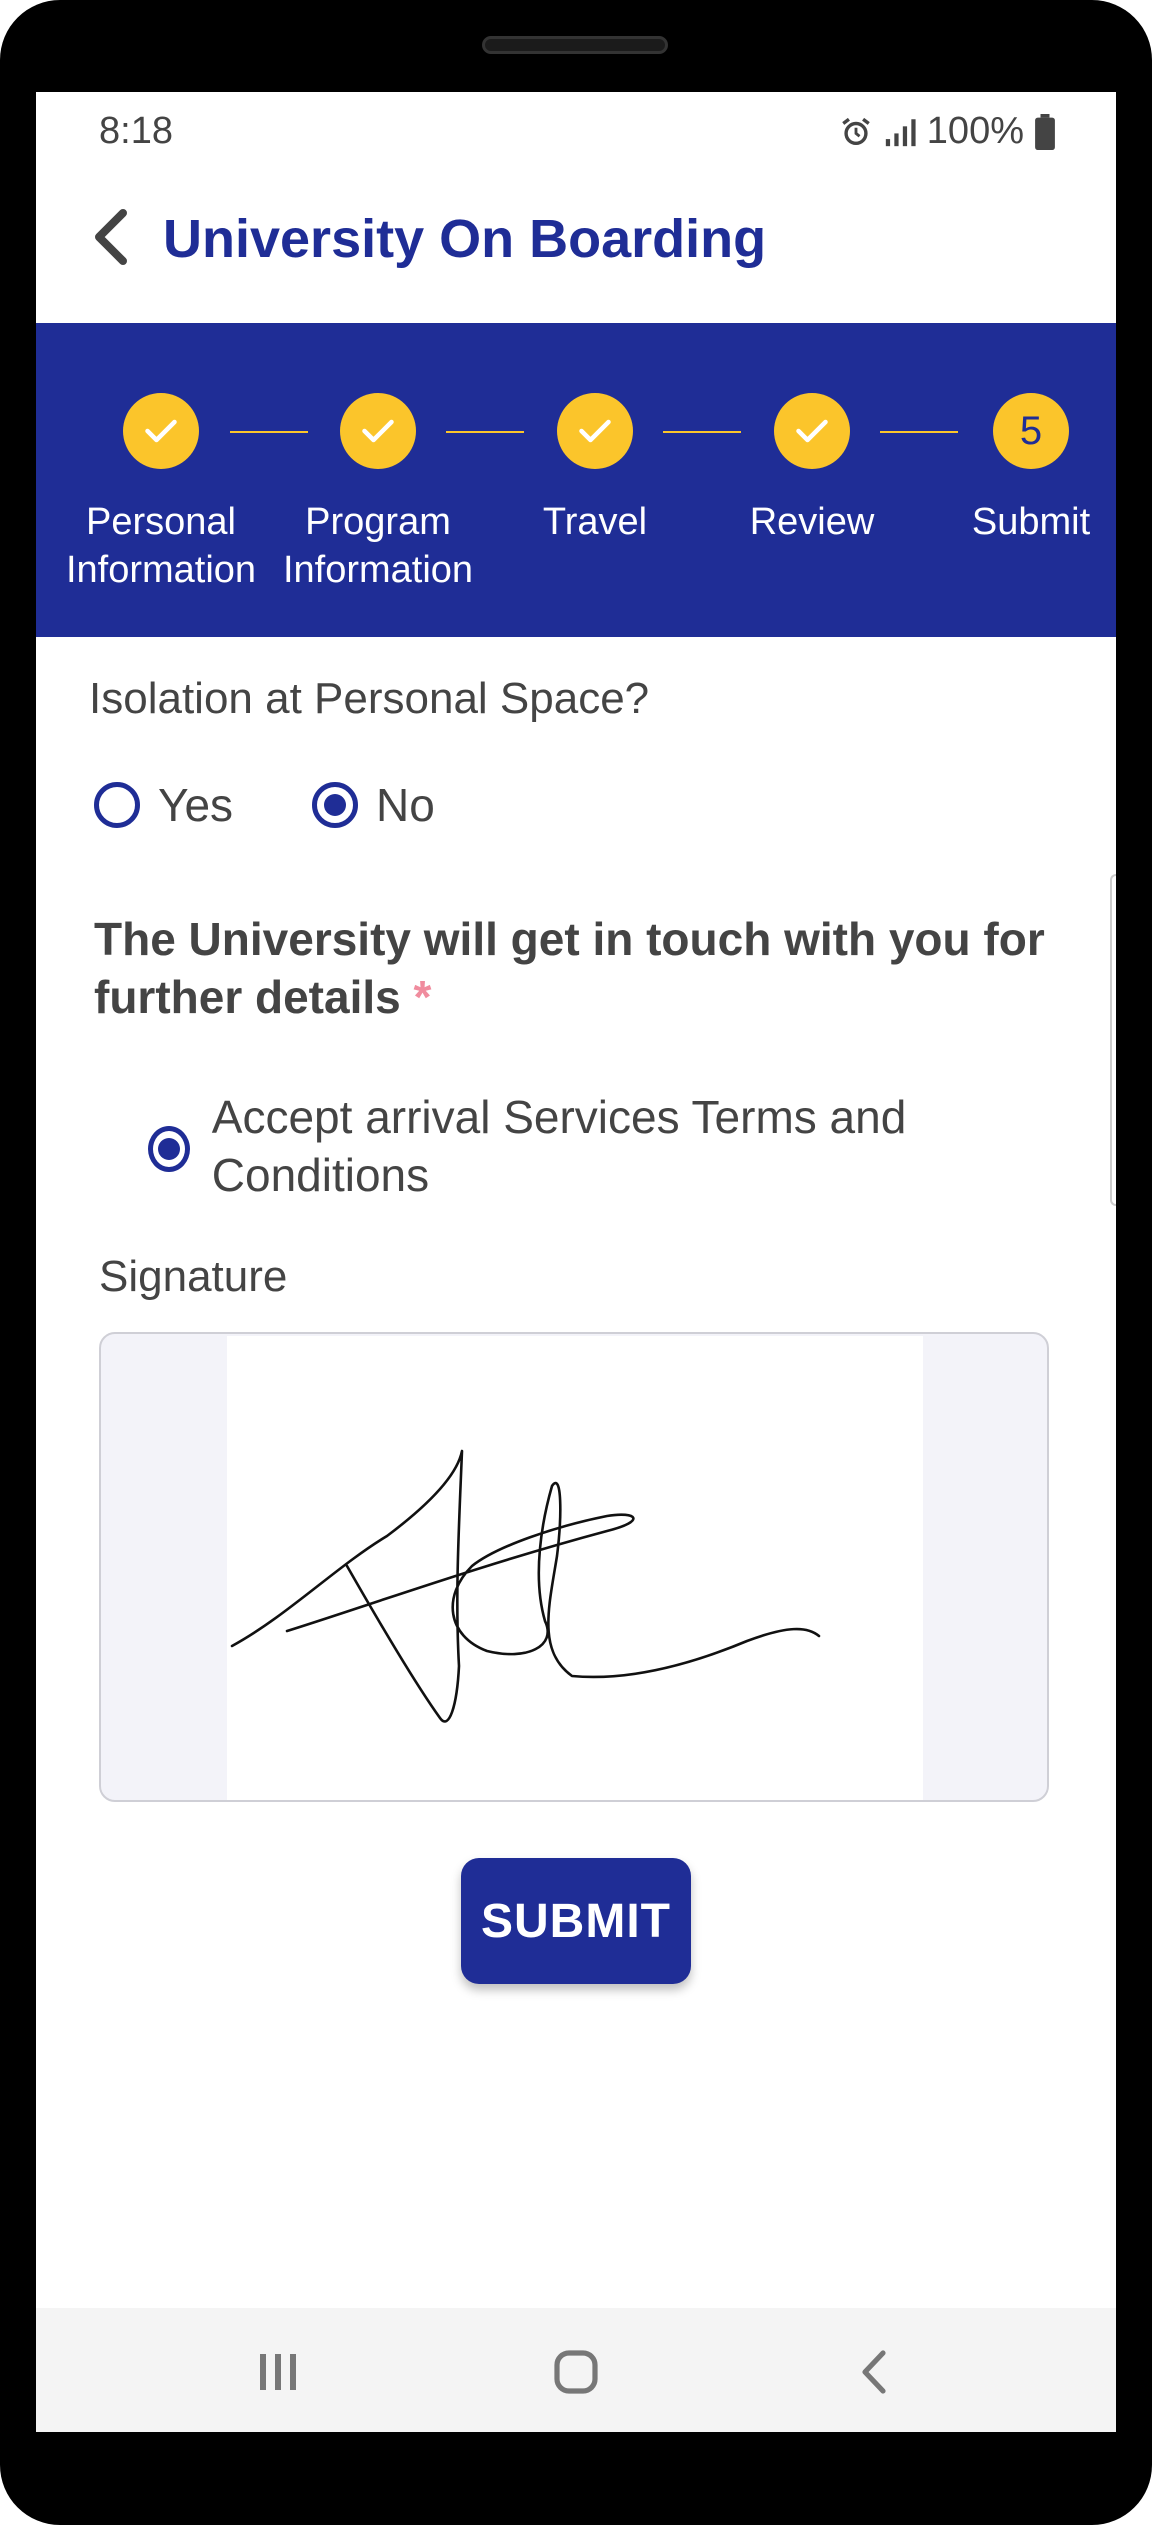 The width and height of the screenshot is (1152, 2525). I want to click on home-button, so click(576, 2372).